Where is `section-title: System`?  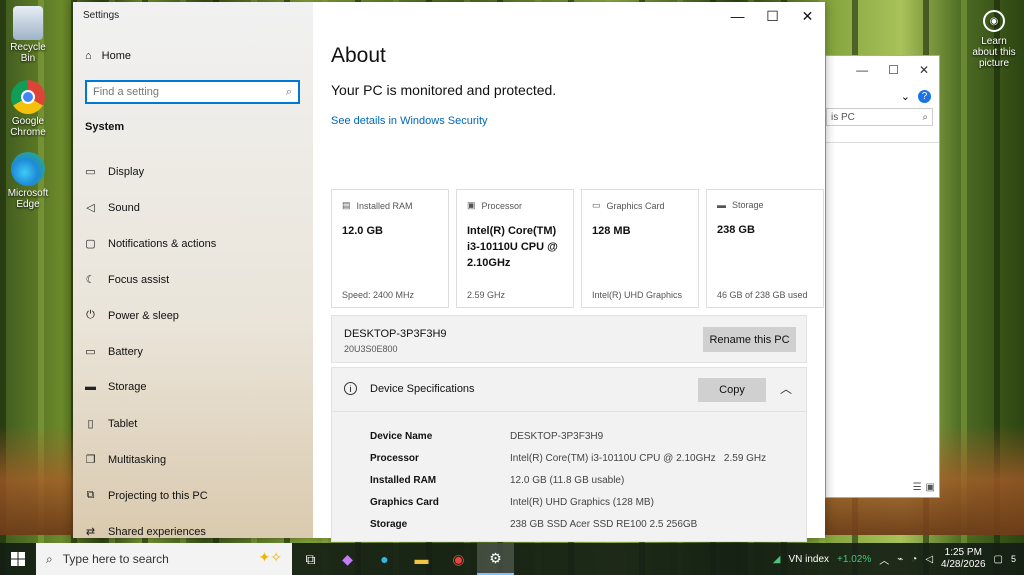 section-title: System is located at coordinates (105, 127).